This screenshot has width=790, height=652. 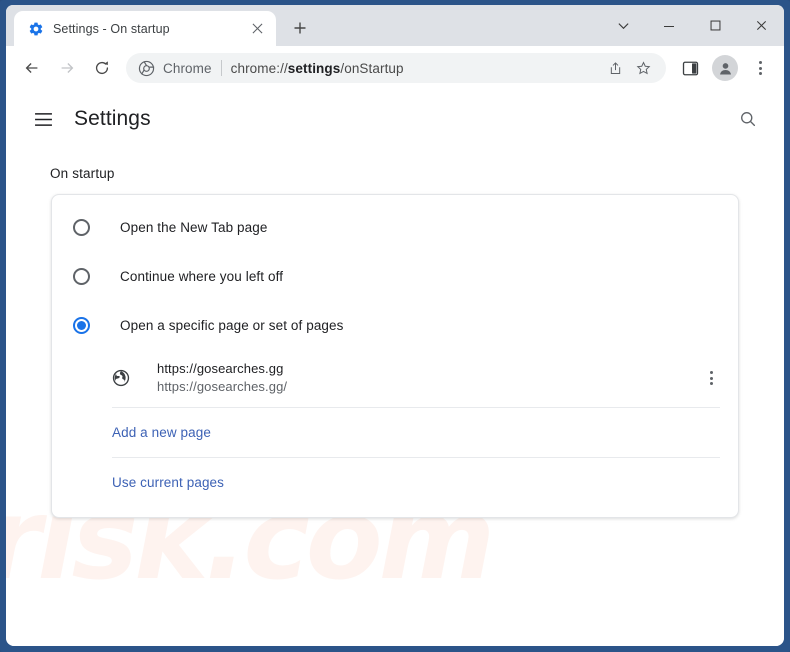 I want to click on globe-icon, so click(x=121, y=378).